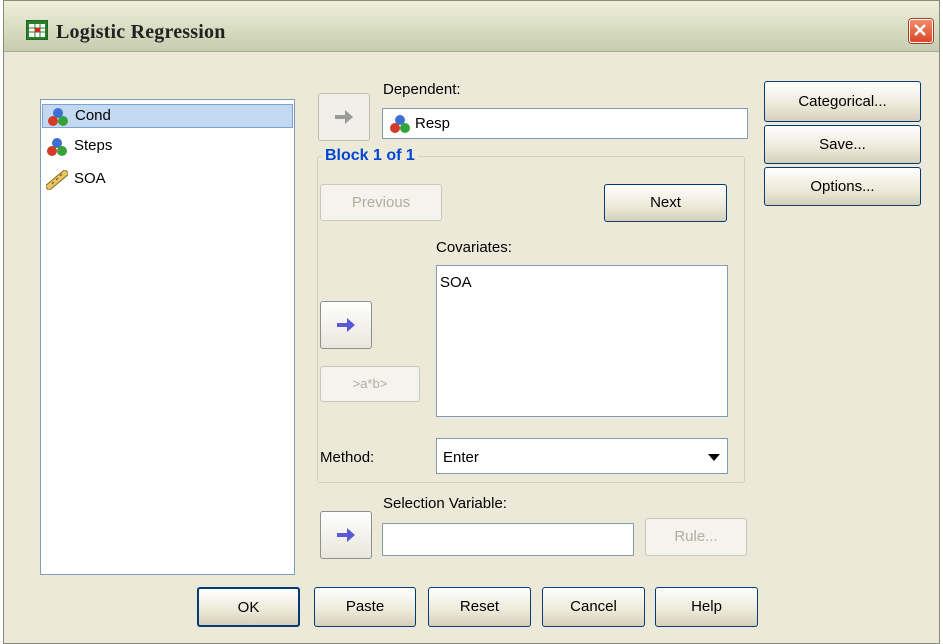 The image size is (943, 644). Describe the element at coordinates (474, 247) in the screenshot. I see `covariates-label: Covariates:` at that location.